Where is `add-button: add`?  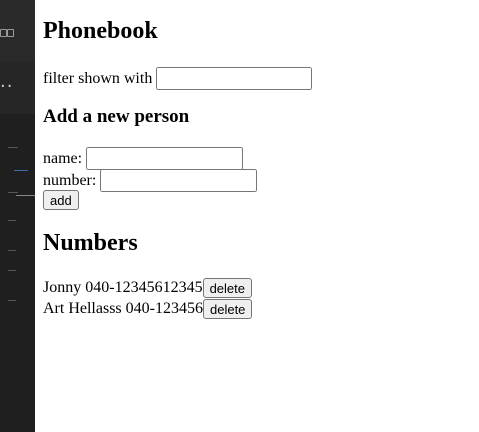 add-button: add is located at coordinates (61, 200).